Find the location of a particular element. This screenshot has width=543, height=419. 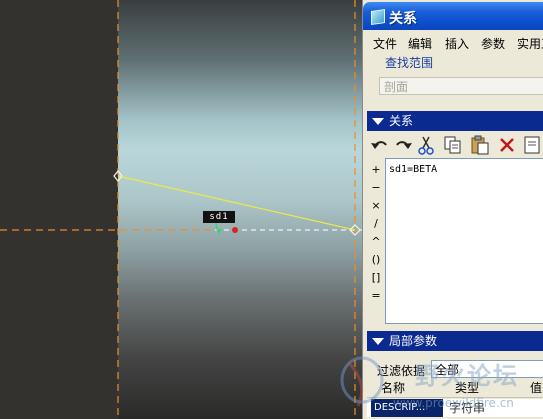

find-scope-label: 查找范围 is located at coordinates (409, 63).